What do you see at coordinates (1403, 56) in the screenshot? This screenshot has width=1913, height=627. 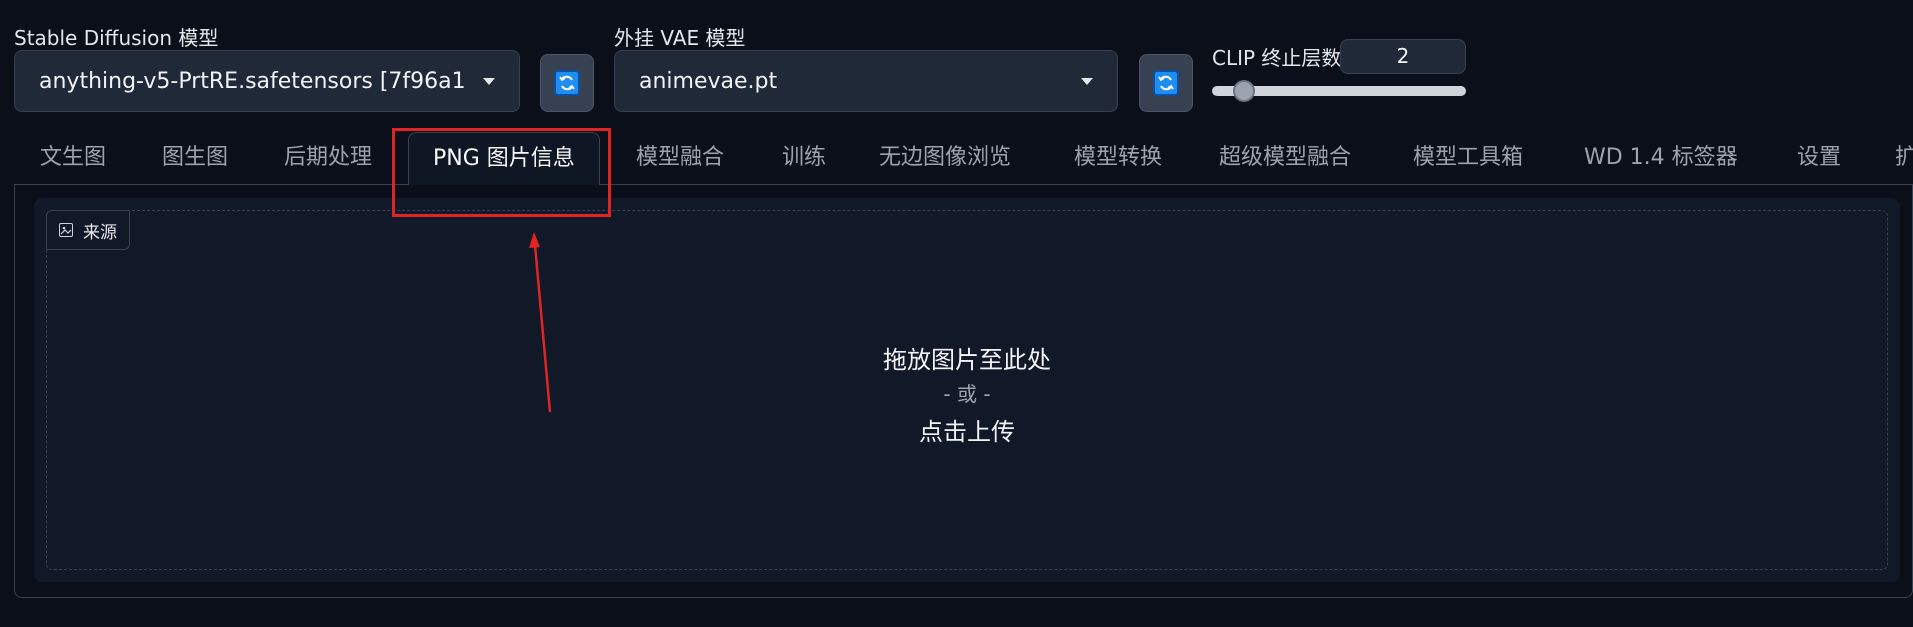 I see `clip-skip-input: 2` at bounding box center [1403, 56].